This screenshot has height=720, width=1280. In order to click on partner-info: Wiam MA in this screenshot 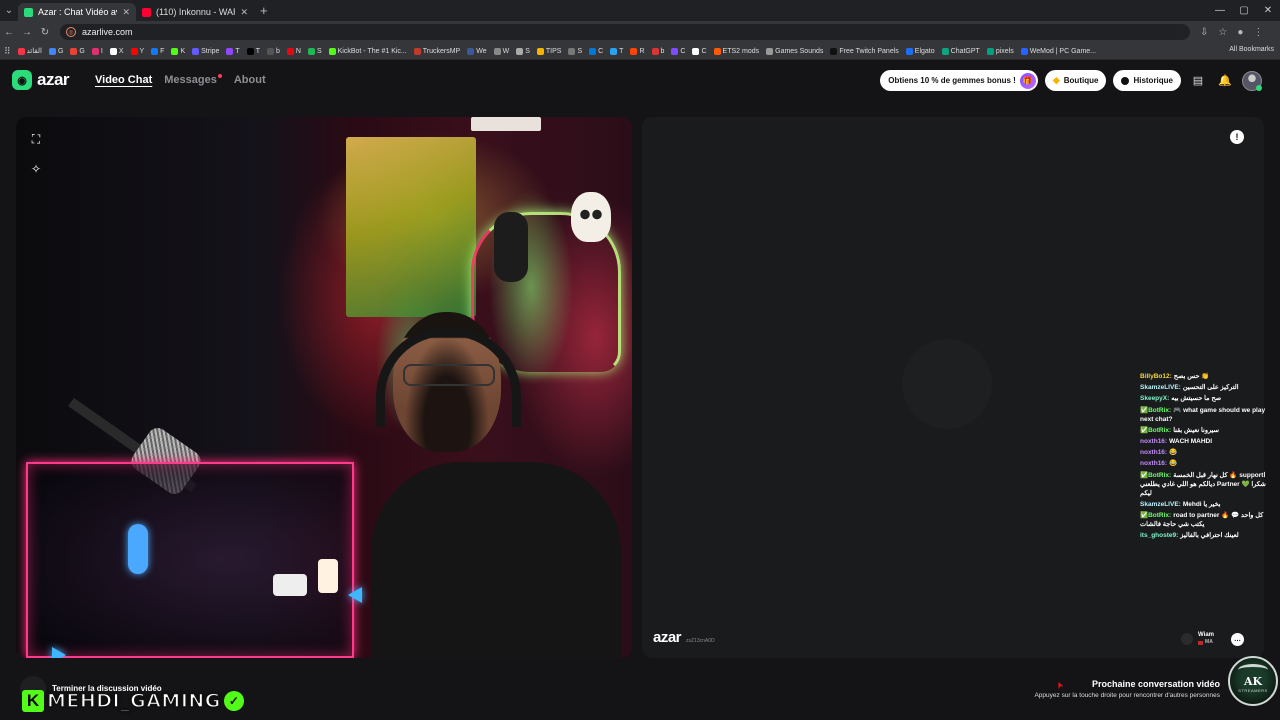, I will do `click(1197, 639)`.